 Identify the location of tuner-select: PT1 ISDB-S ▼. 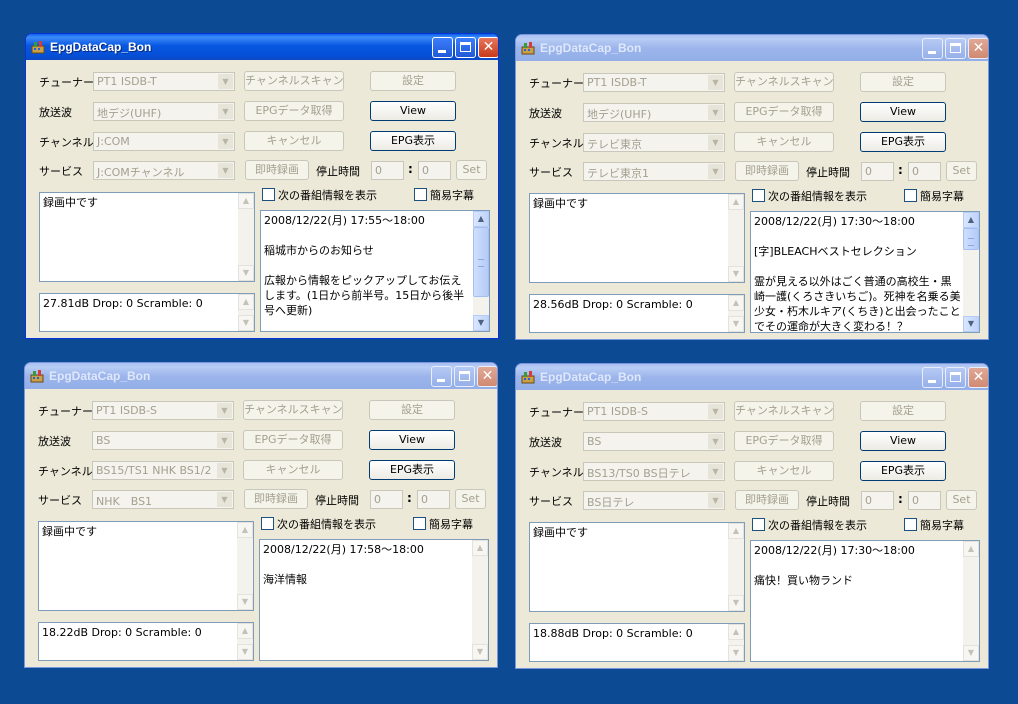
(654, 411).